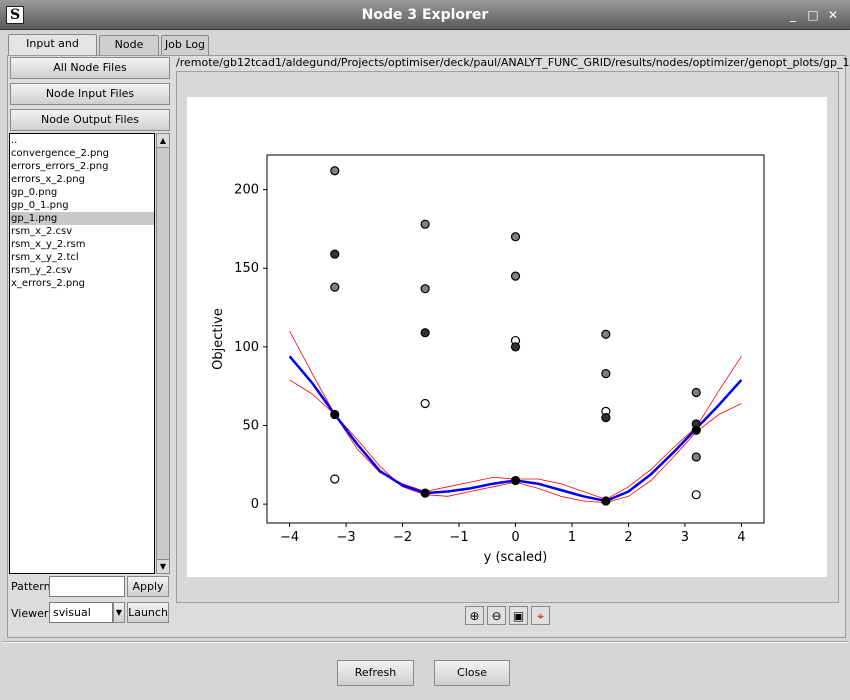 Image resolution: width=850 pixels, height=700 pixels. Describe the element at coordinates (148, 586) in the screenshot. I see `apply-button: Apply` at that location.